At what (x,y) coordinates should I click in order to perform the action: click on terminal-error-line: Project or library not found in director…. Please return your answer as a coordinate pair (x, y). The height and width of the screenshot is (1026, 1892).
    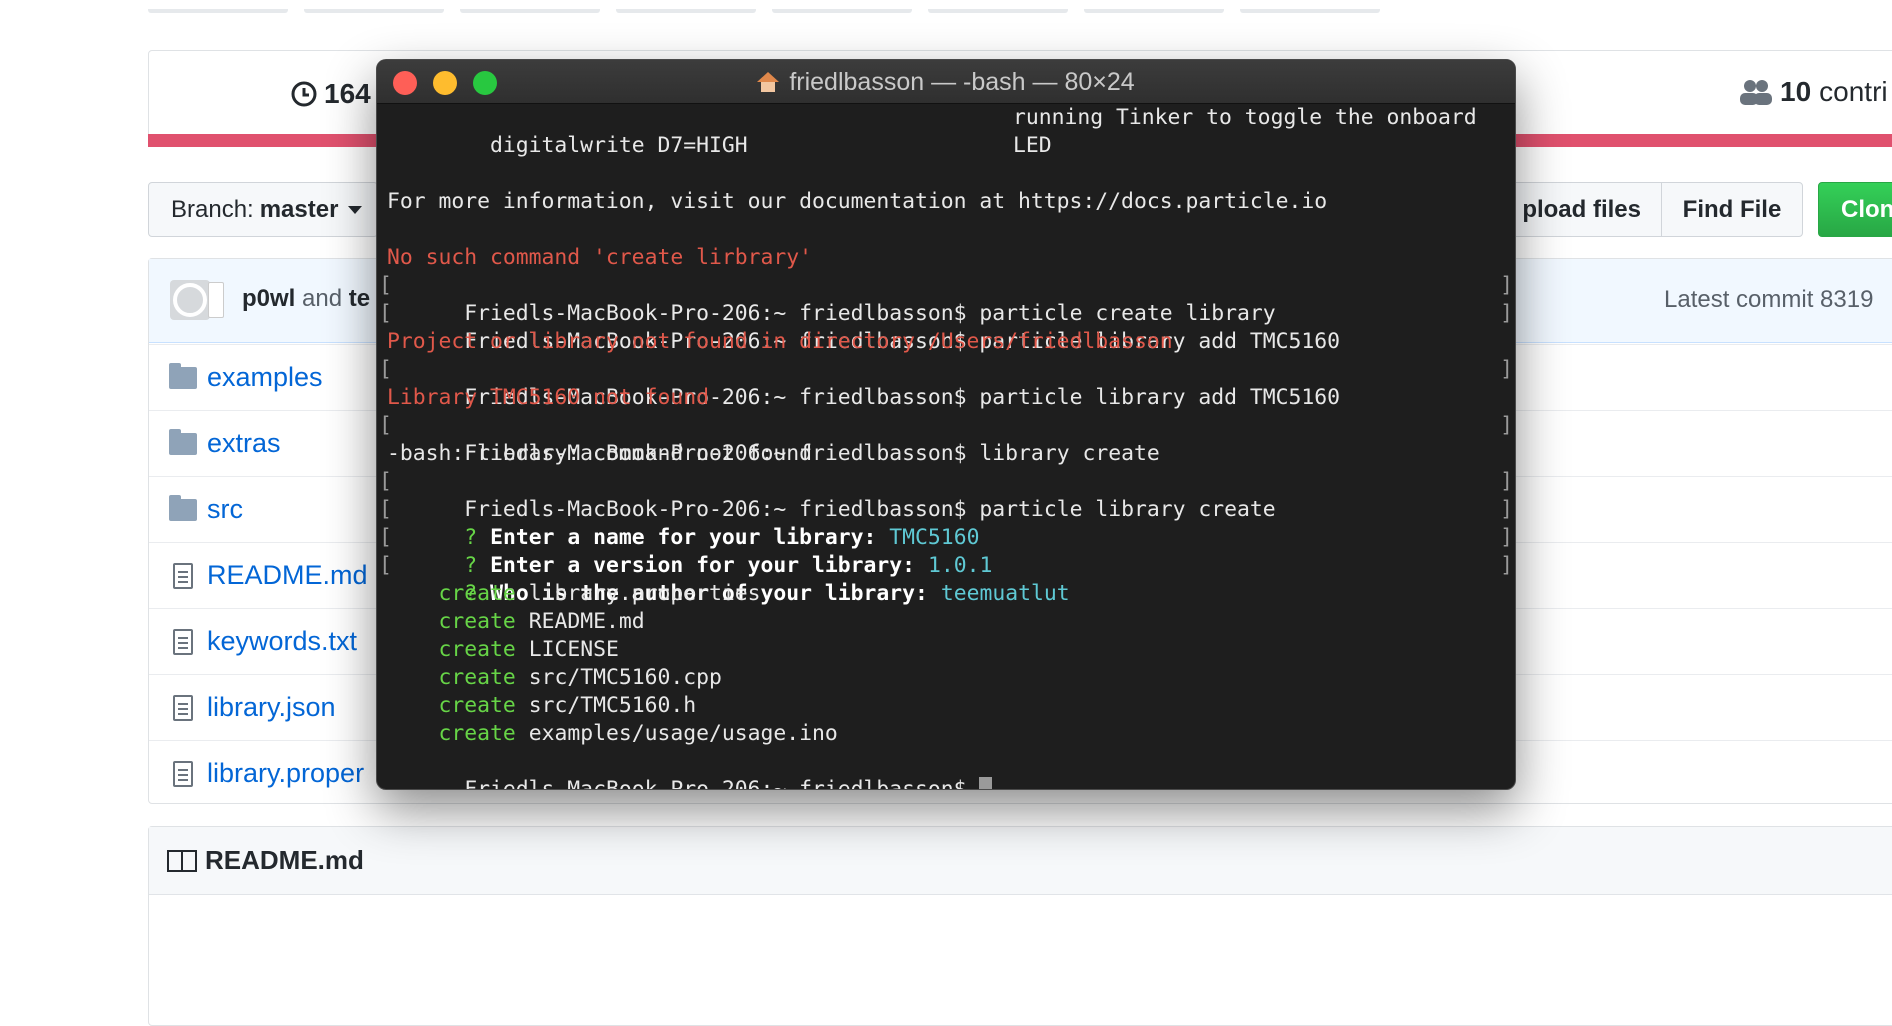
    Looking at the image, I should click on (951, 342).